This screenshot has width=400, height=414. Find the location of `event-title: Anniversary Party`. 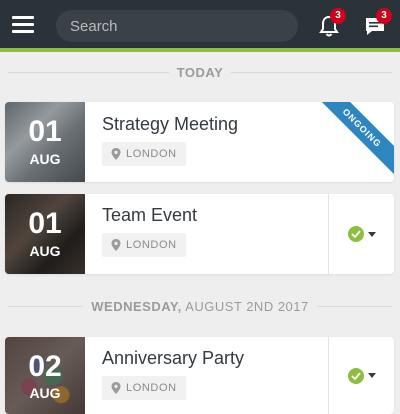

event-title: Anniversary Party is located at coordinates (173, 358).